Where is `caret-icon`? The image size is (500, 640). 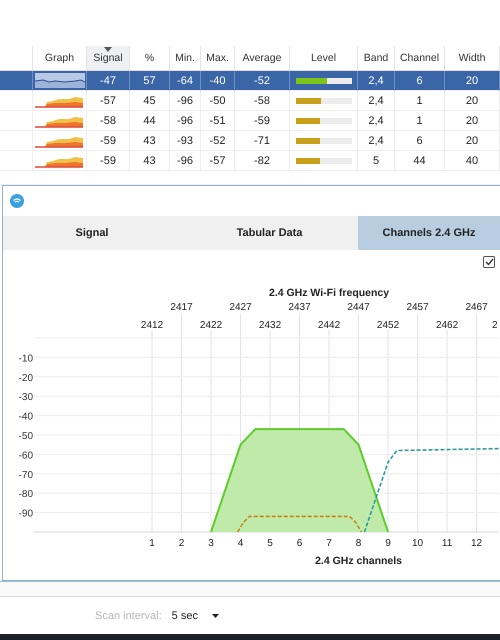 caret-icon is located at coordinates (215, 616).